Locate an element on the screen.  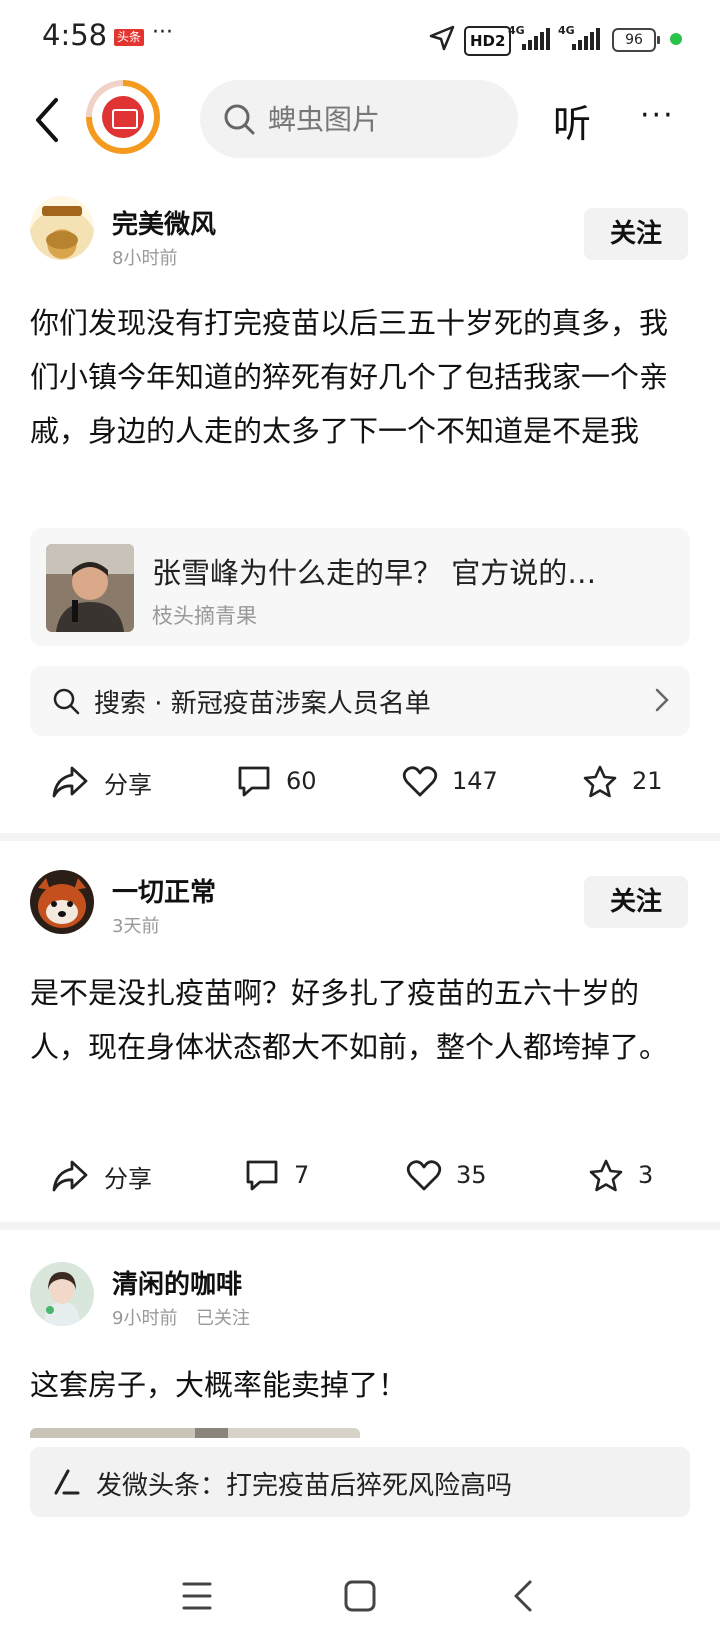
pen-icon is located at coordinates (67, 1482).